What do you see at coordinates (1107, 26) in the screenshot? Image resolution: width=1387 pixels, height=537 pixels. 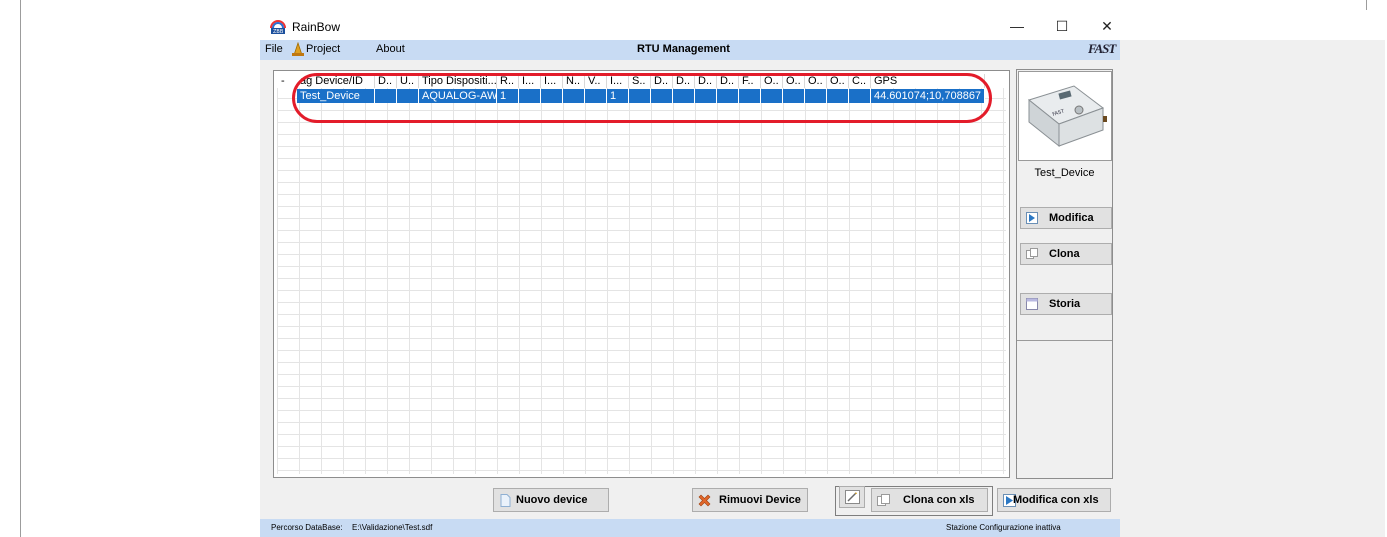 I see `close-button: ✕` at bounding box center [1107, 26].